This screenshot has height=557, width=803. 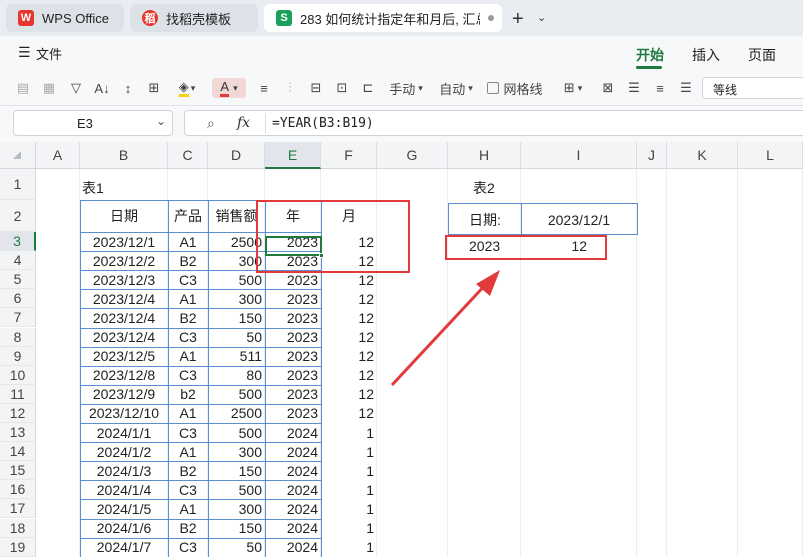 What do you see at coordinates (18, 356) in the screenshot?
I see `row-header-9: 9` at bounding box center [18, 356].